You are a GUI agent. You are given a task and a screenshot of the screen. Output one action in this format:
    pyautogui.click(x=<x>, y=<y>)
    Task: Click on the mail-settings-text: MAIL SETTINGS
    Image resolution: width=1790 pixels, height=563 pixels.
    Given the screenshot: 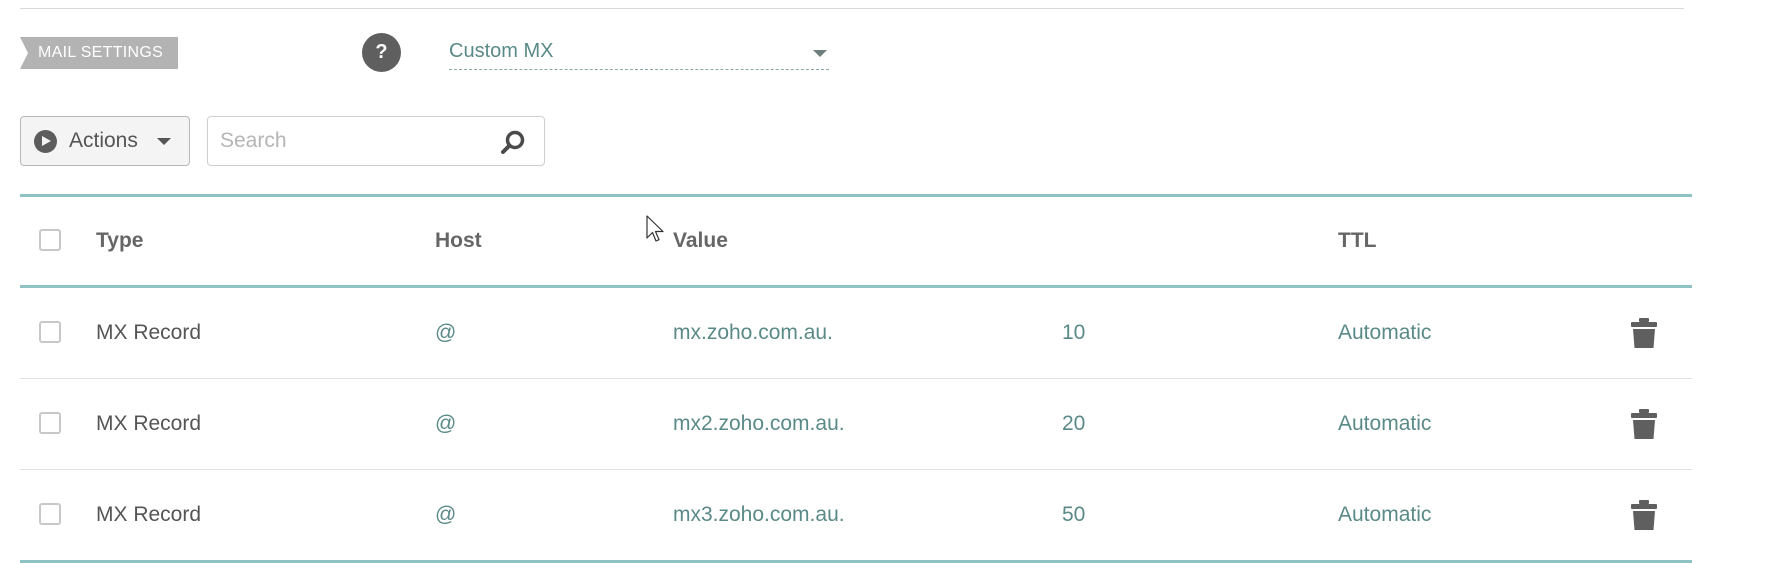 What is the action you would take?
    pyautogui.click(x=101, y=52)
    